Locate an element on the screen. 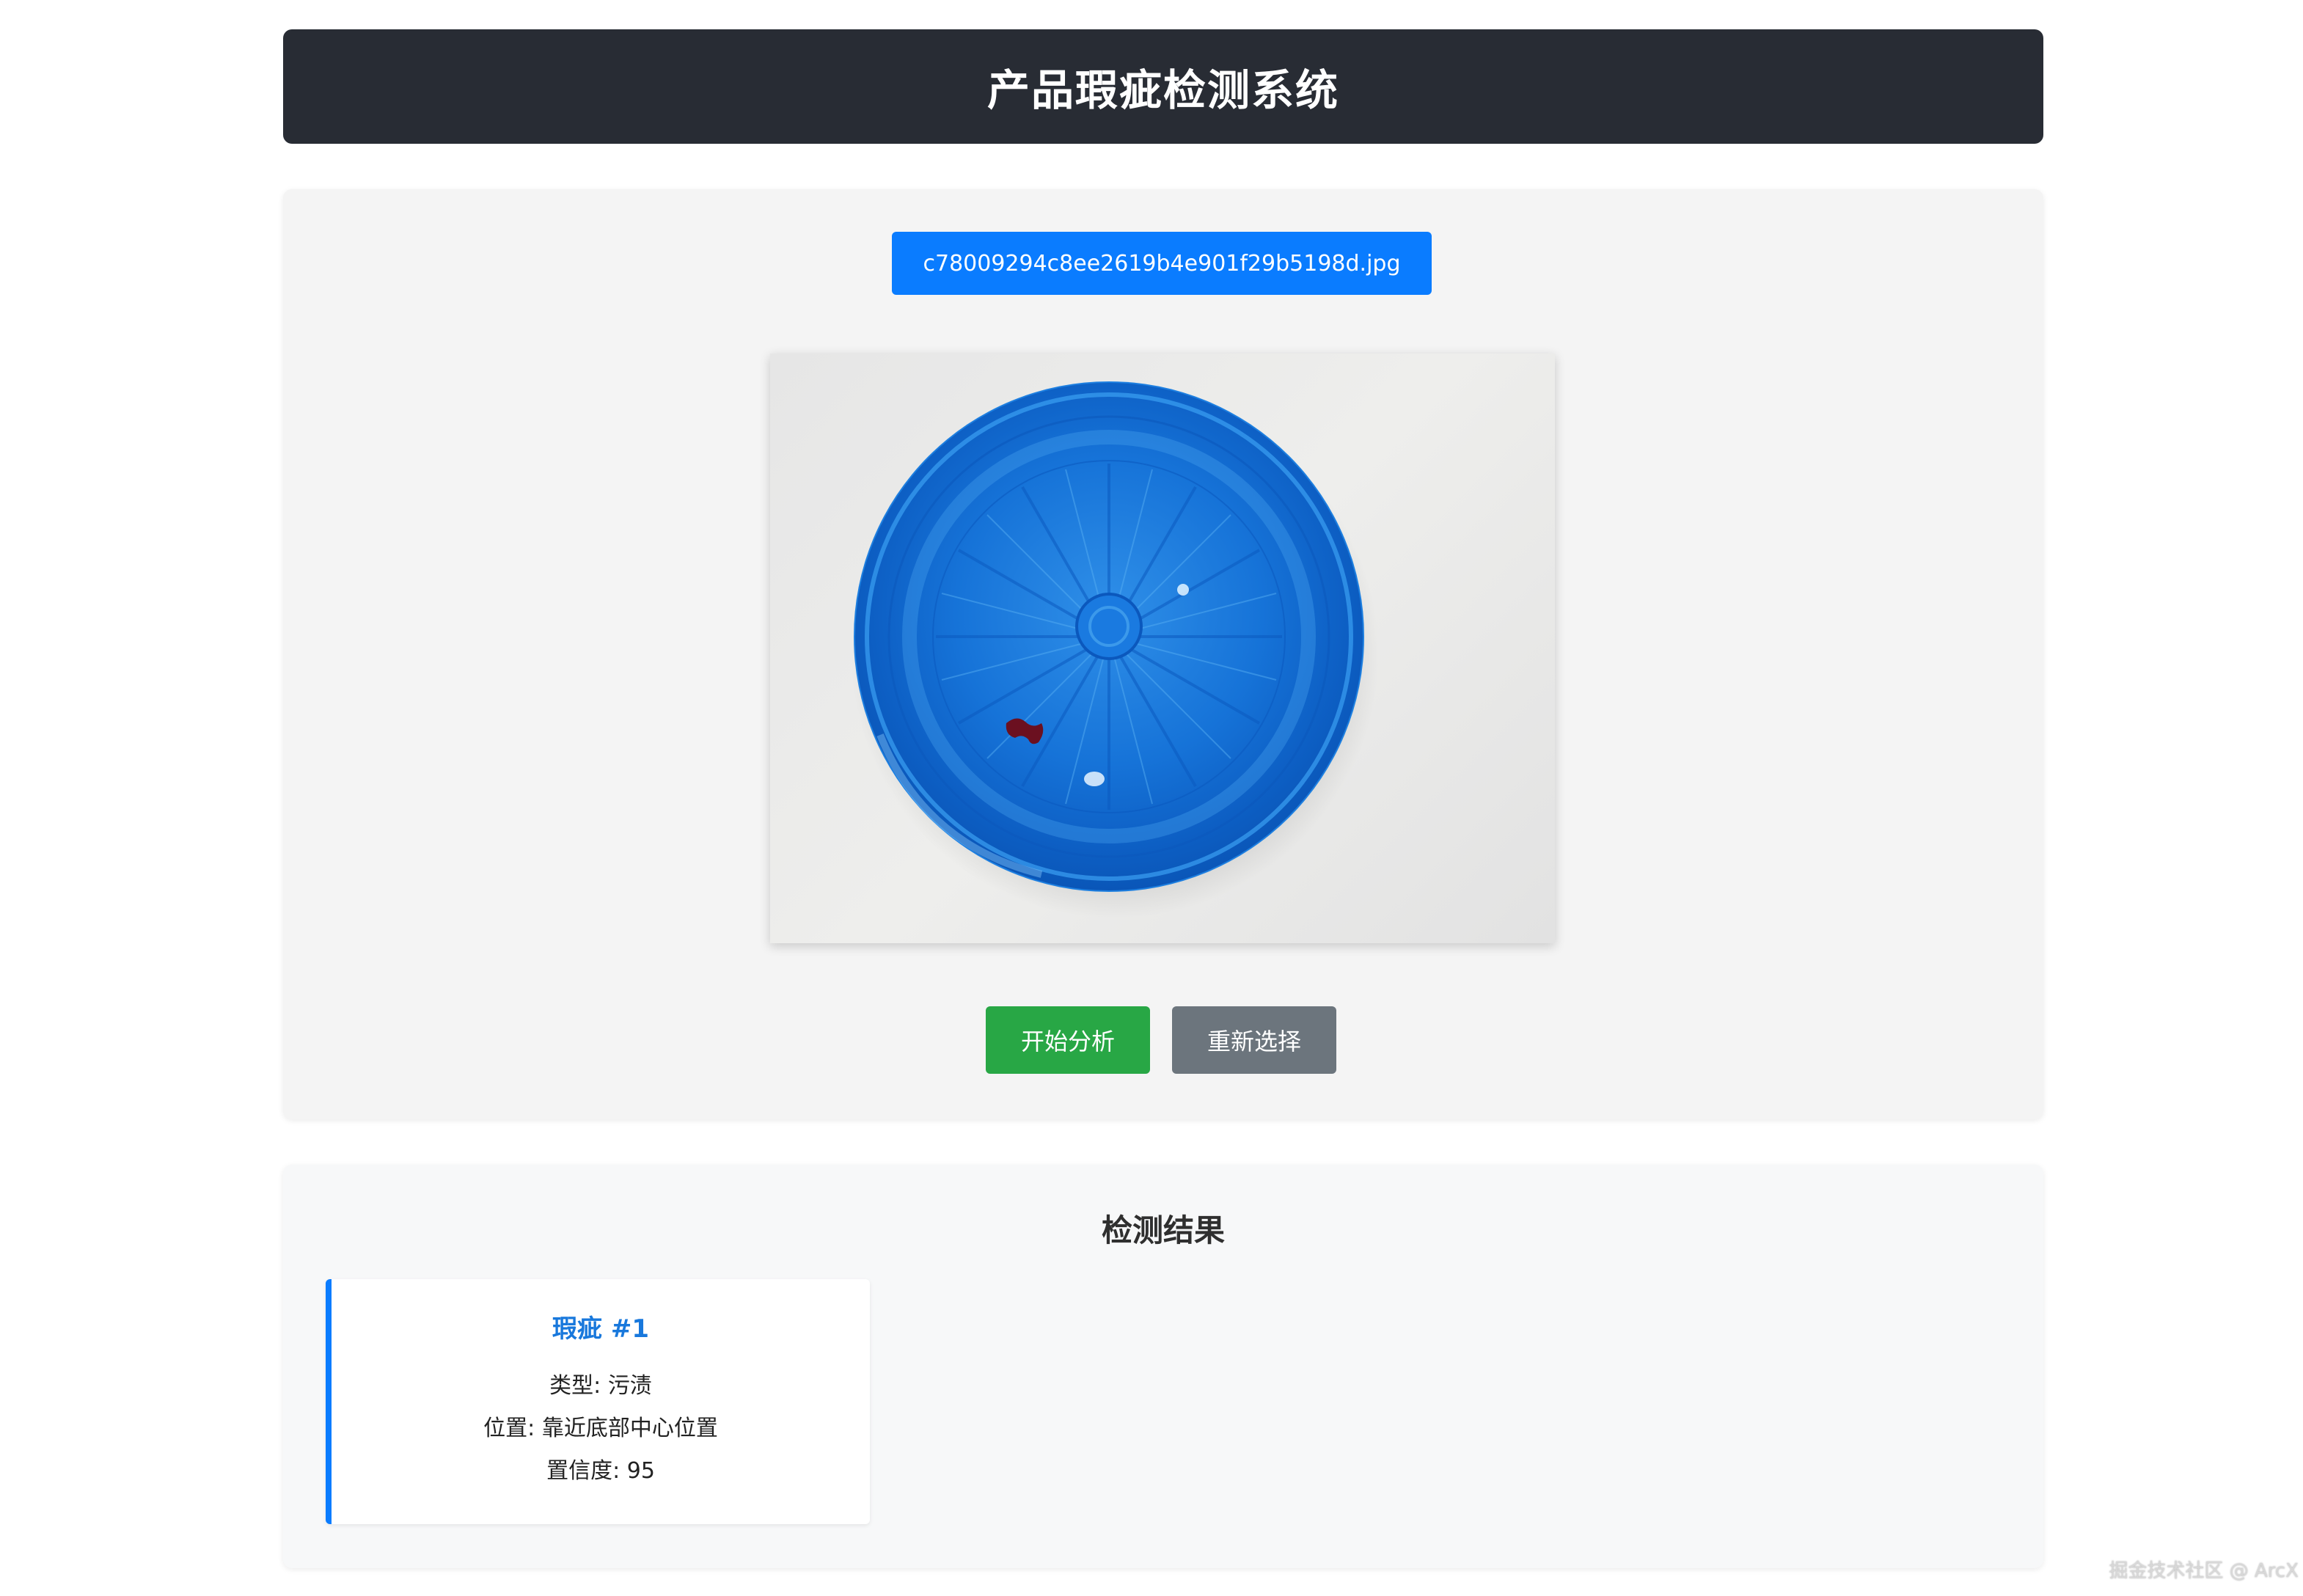 The height and width of the screenshot is (1596, 2303). defect-type-row: 类型: 污渍 is located at coordinates (601, 1383).